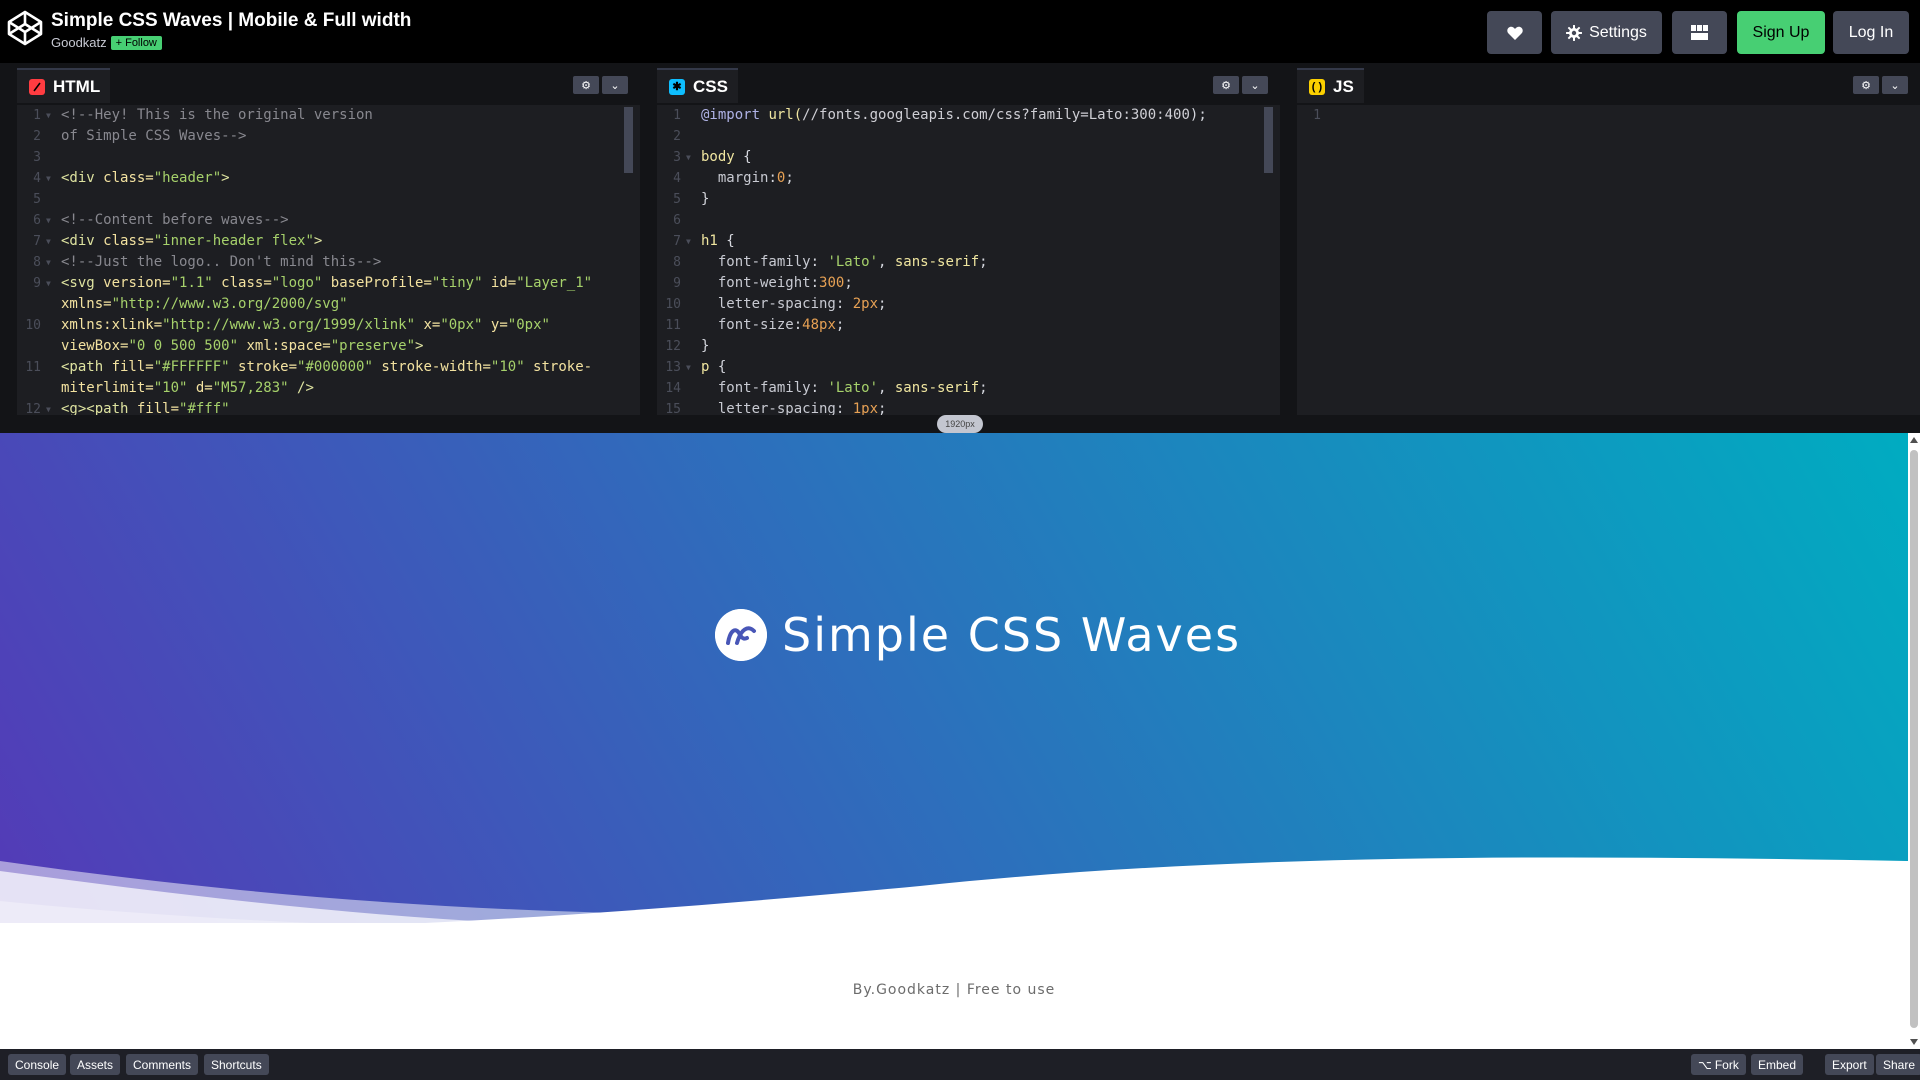 The height and width of the screenshot is (1080, 1920). What do you see at coordinates (170, 388) in the screenshot?
I see `code-token: "10"` at bounding box center [170, 388].